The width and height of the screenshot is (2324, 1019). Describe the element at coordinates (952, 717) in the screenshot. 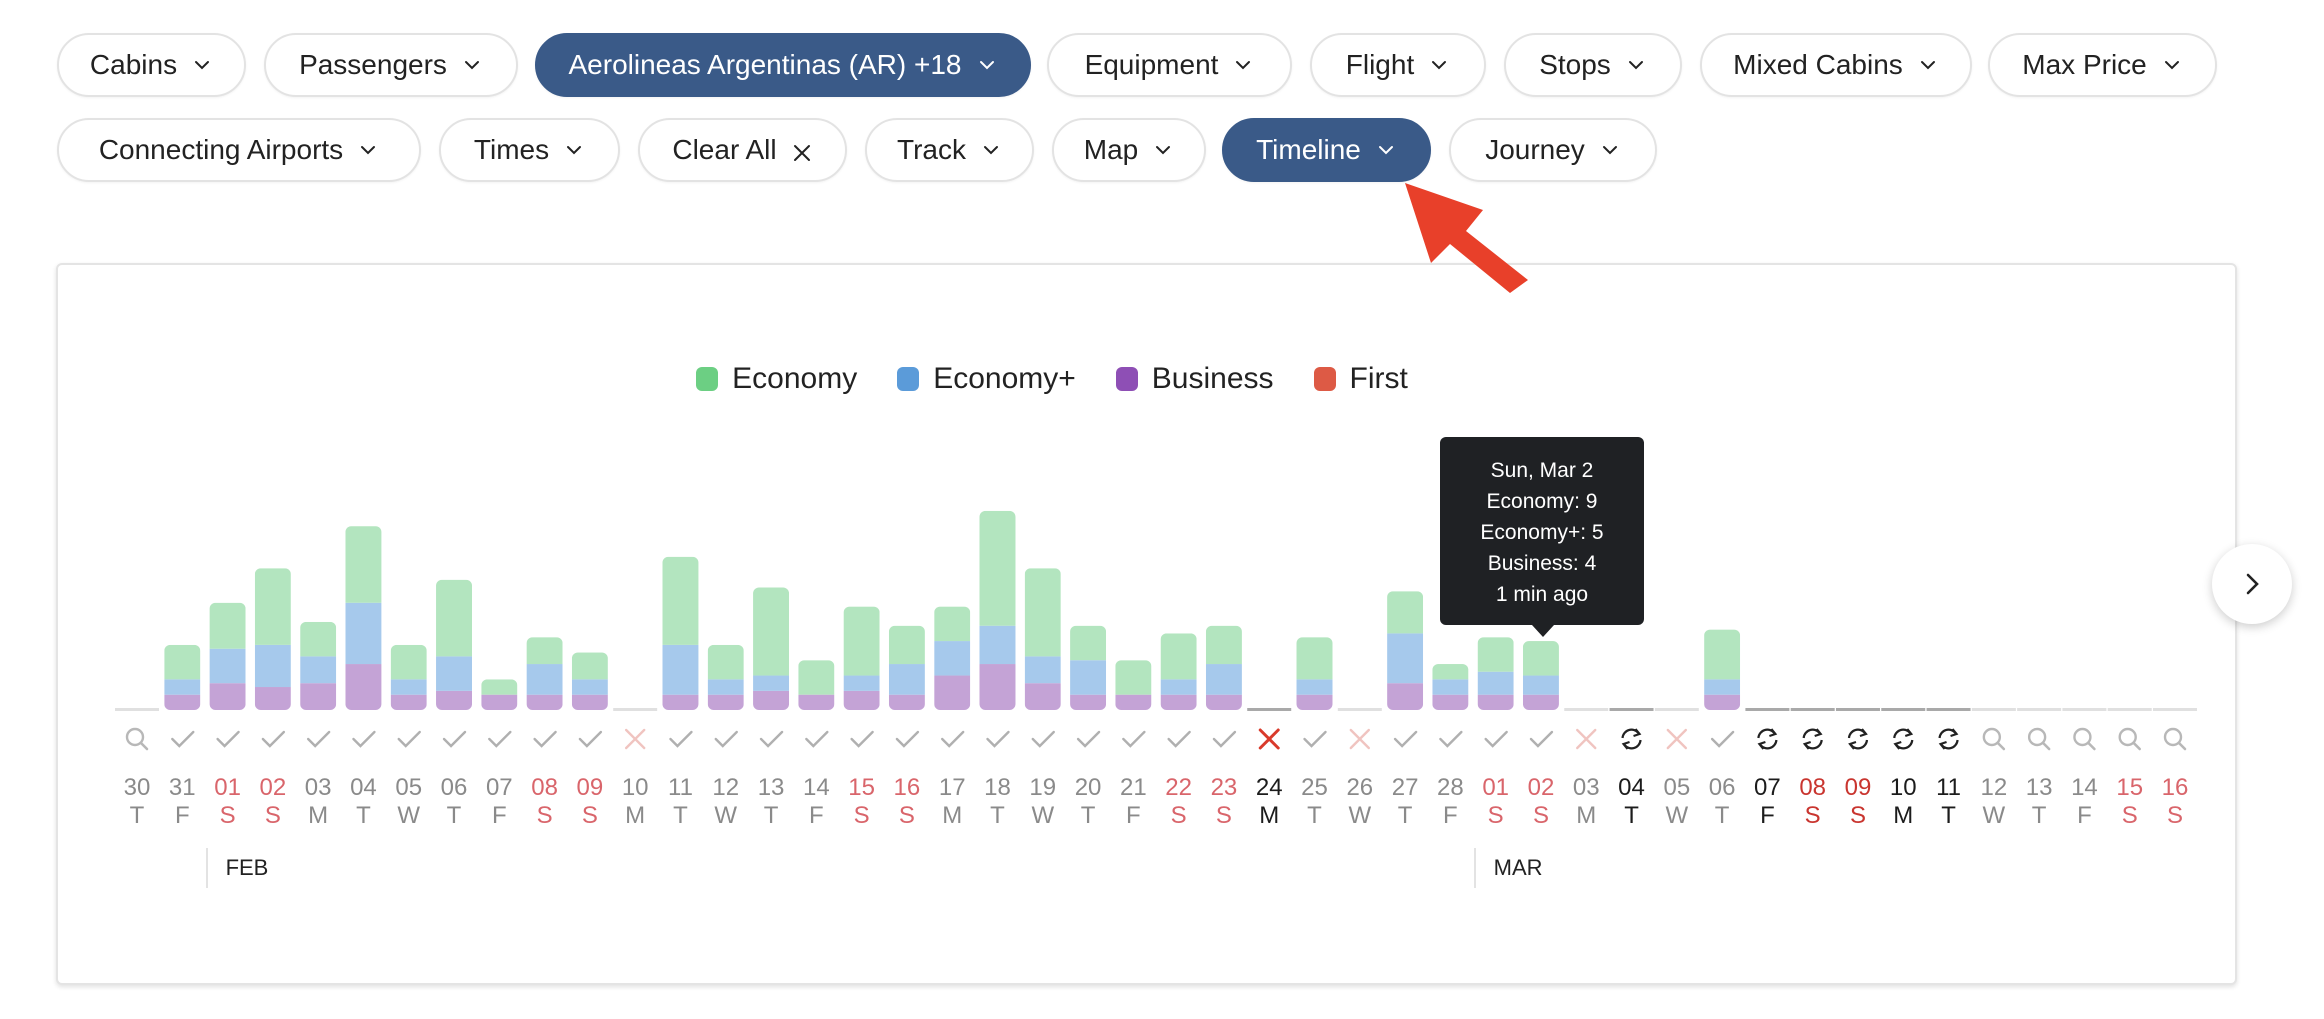

I see `bar-column: 17M` at that location.